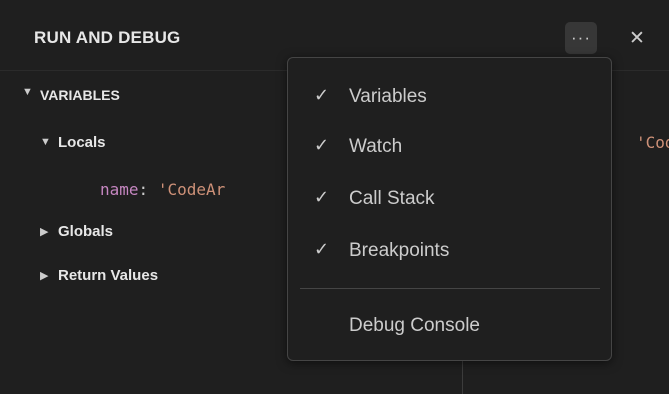 Image resolution: width=669 pixels, height=394 pixels. I want to click on menu-item-label: Call Stack, so click(392, 198).